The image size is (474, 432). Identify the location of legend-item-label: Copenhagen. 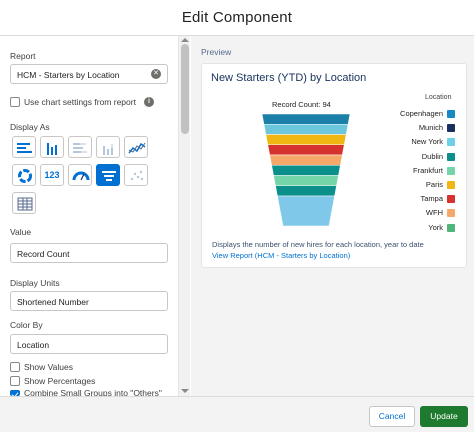
(421, 113).